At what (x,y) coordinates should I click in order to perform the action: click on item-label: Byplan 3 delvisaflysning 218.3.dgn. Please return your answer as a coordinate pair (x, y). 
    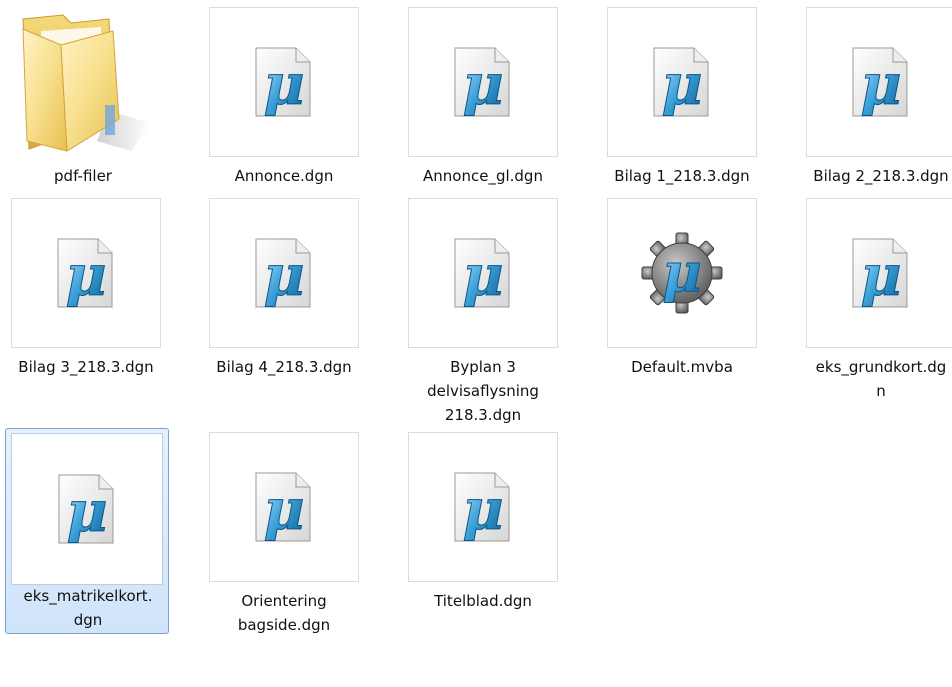
    Looking at the image, I should click on (483, 391).